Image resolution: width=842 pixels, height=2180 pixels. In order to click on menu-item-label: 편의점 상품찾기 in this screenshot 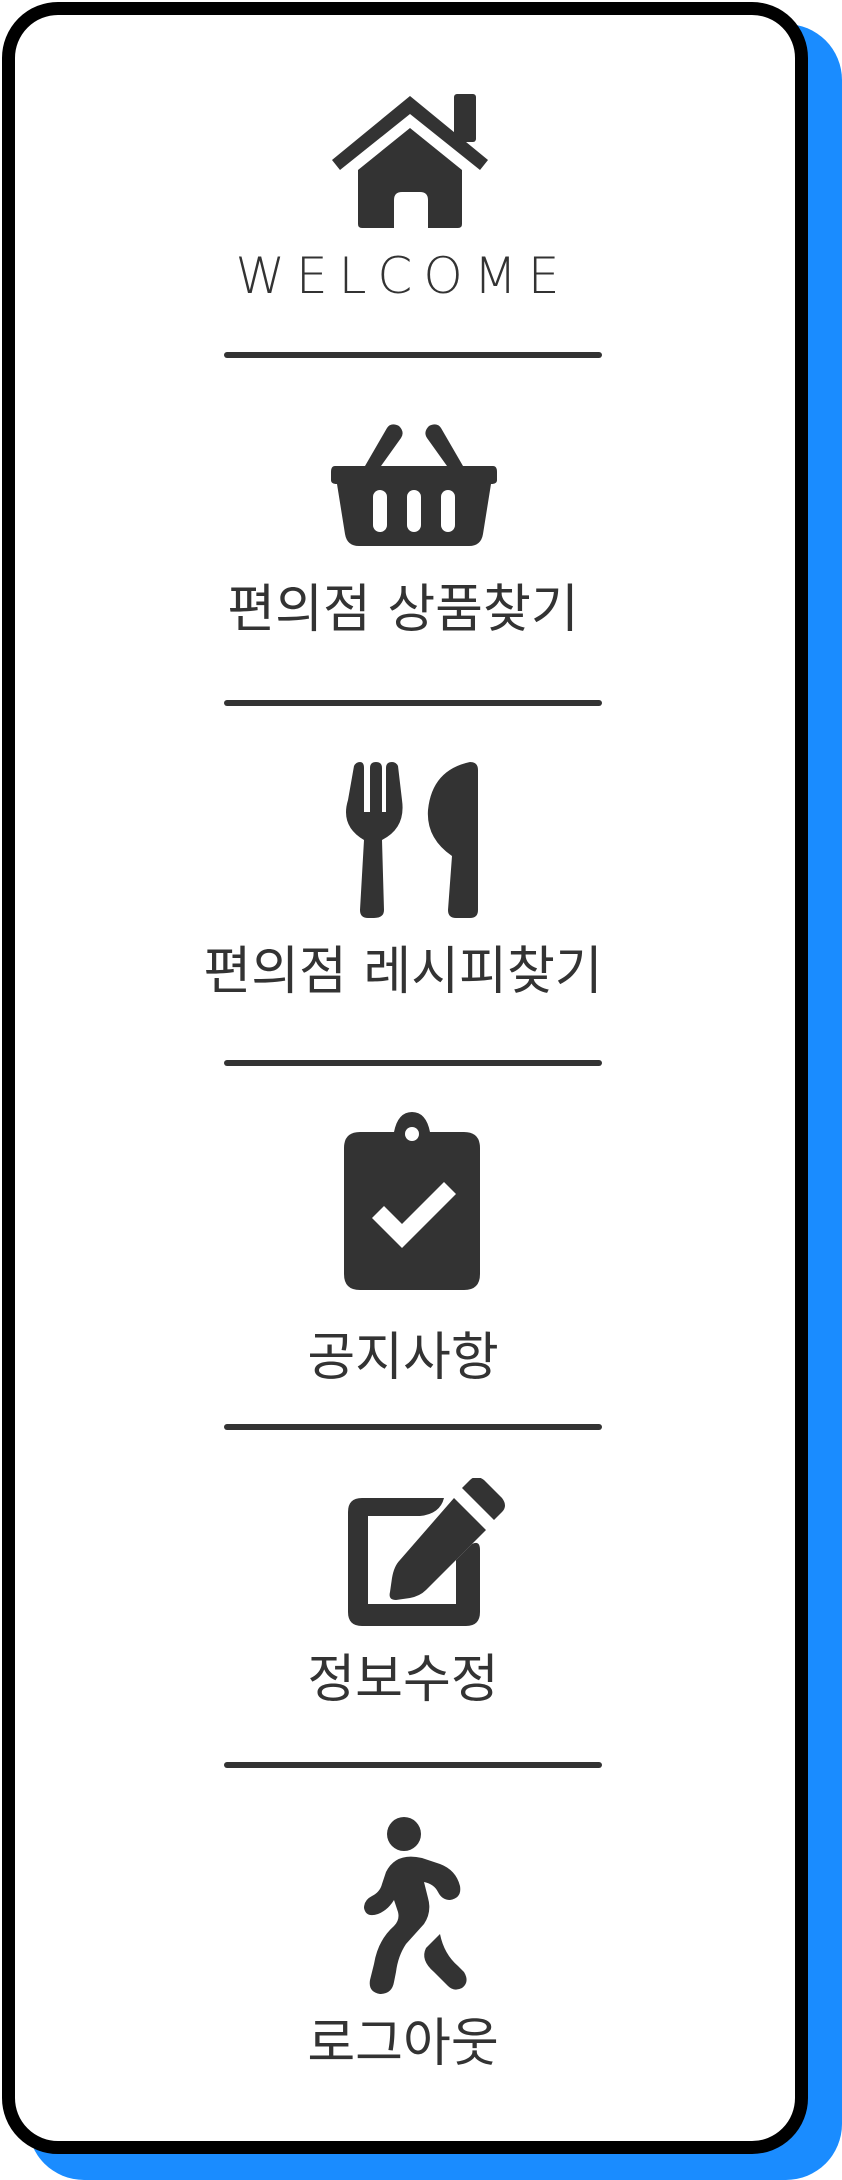, I will do `click(403, 610)`.